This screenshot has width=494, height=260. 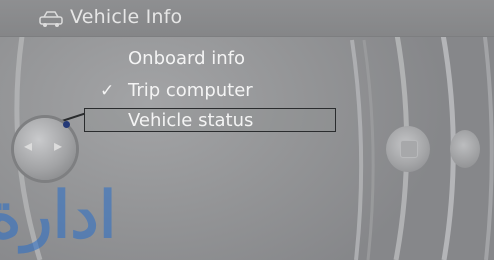 I want to click on car-icon, so click(x=51, y=19).